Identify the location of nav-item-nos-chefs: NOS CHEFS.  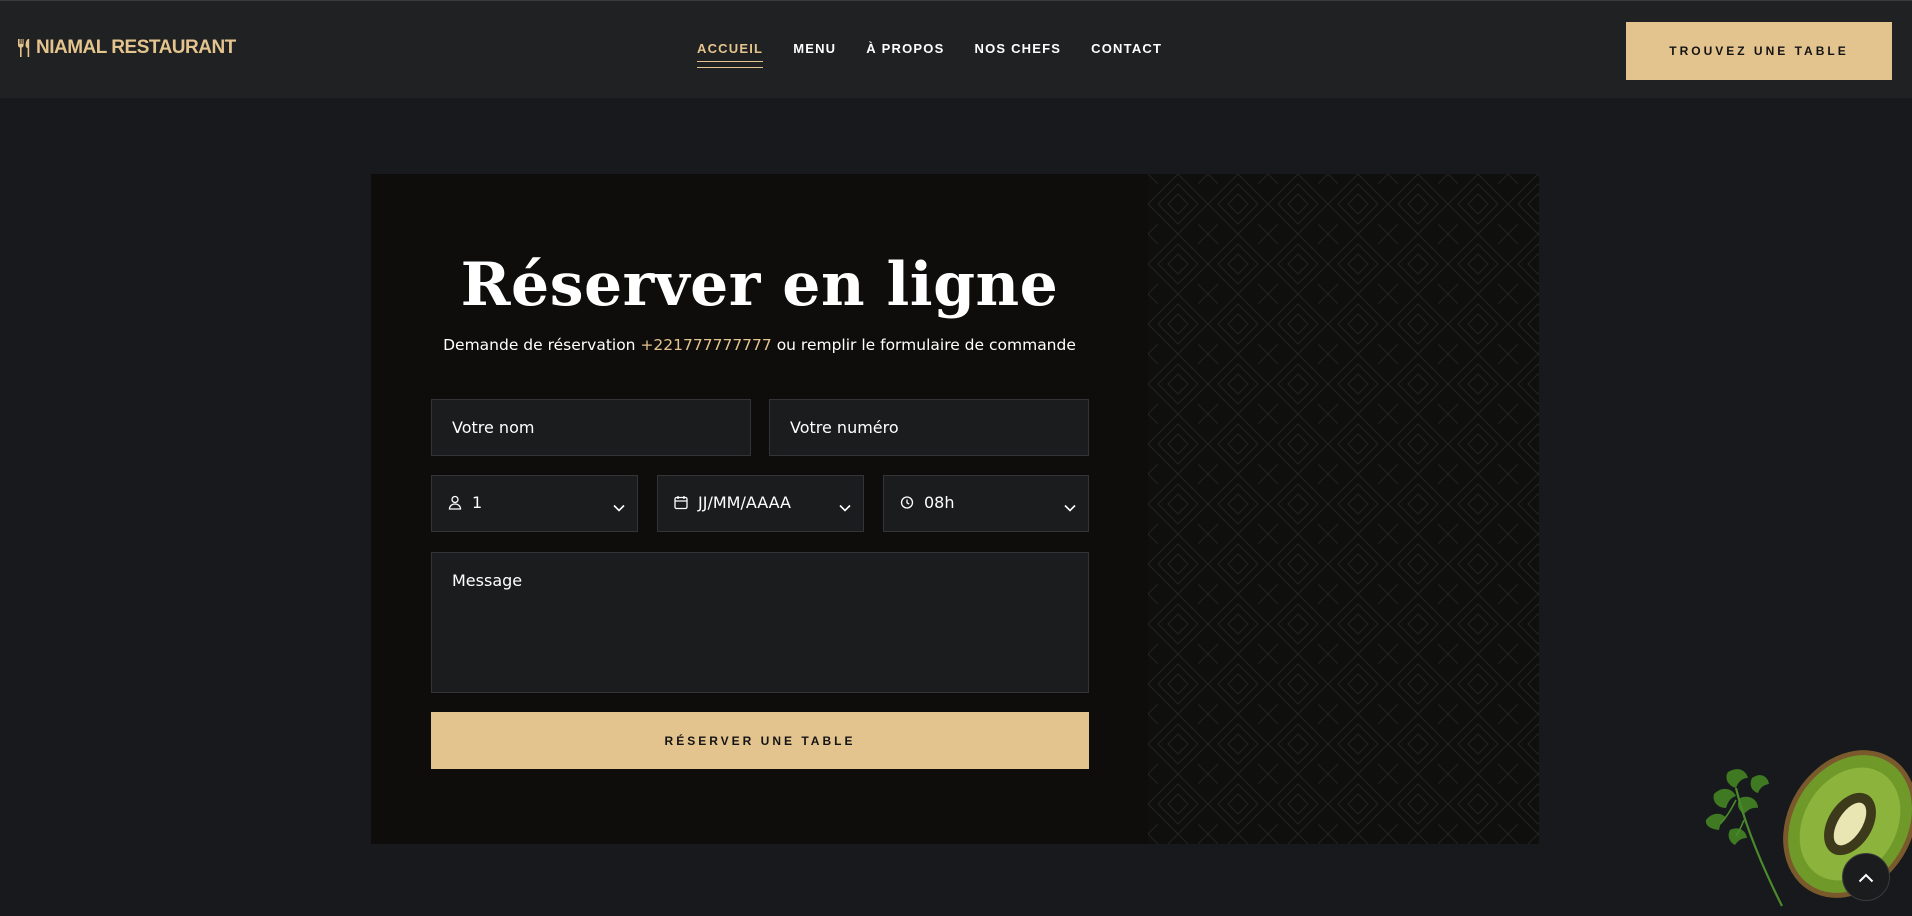
(1018, 54).